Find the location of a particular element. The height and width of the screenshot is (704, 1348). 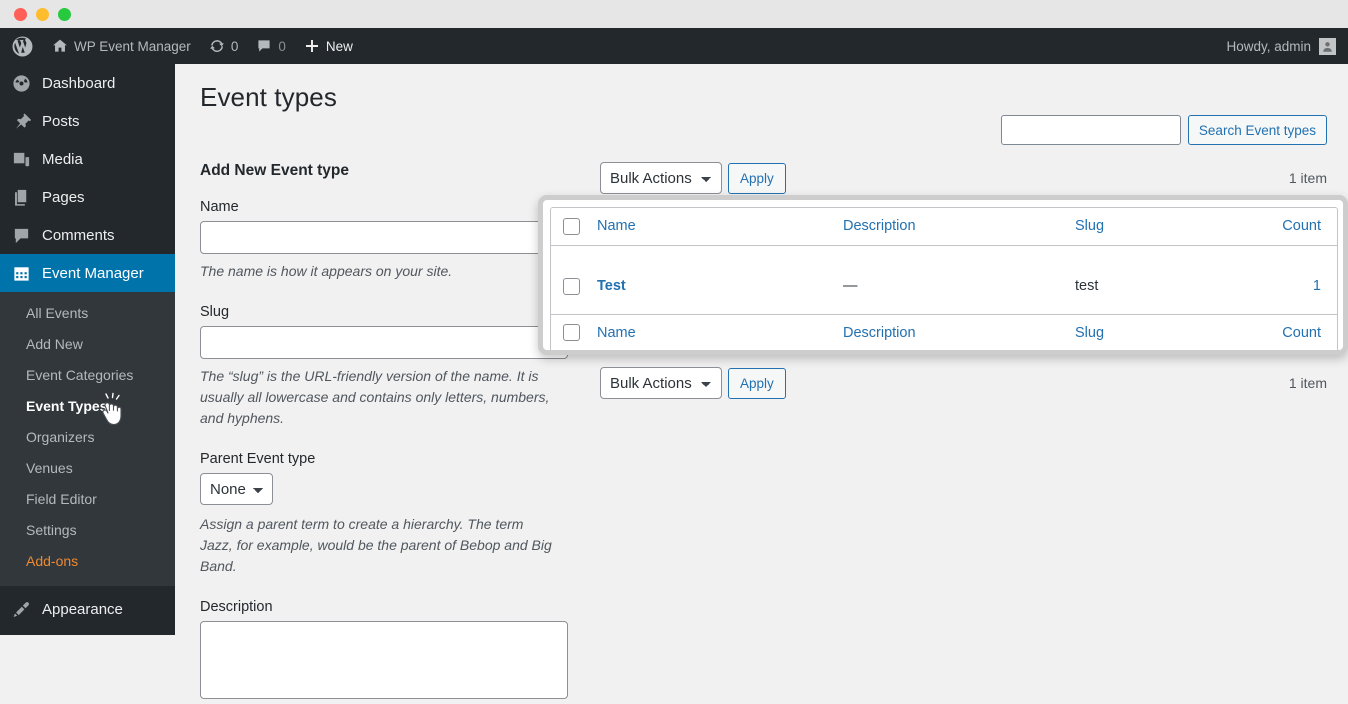

row-count-cell: 1 is located at coordinates (1281, 279).